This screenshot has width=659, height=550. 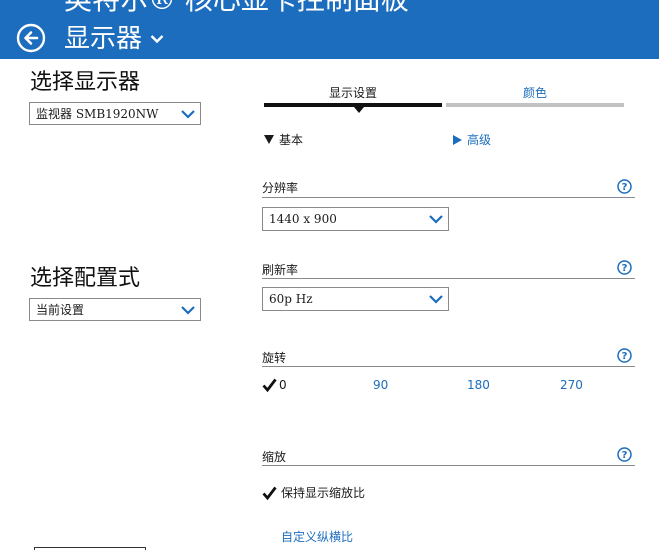 What do you see at coordinates (303, 219) in the screenshot?
I see `resolution-value: 1440 x 900` at bounding box center [303, 219].